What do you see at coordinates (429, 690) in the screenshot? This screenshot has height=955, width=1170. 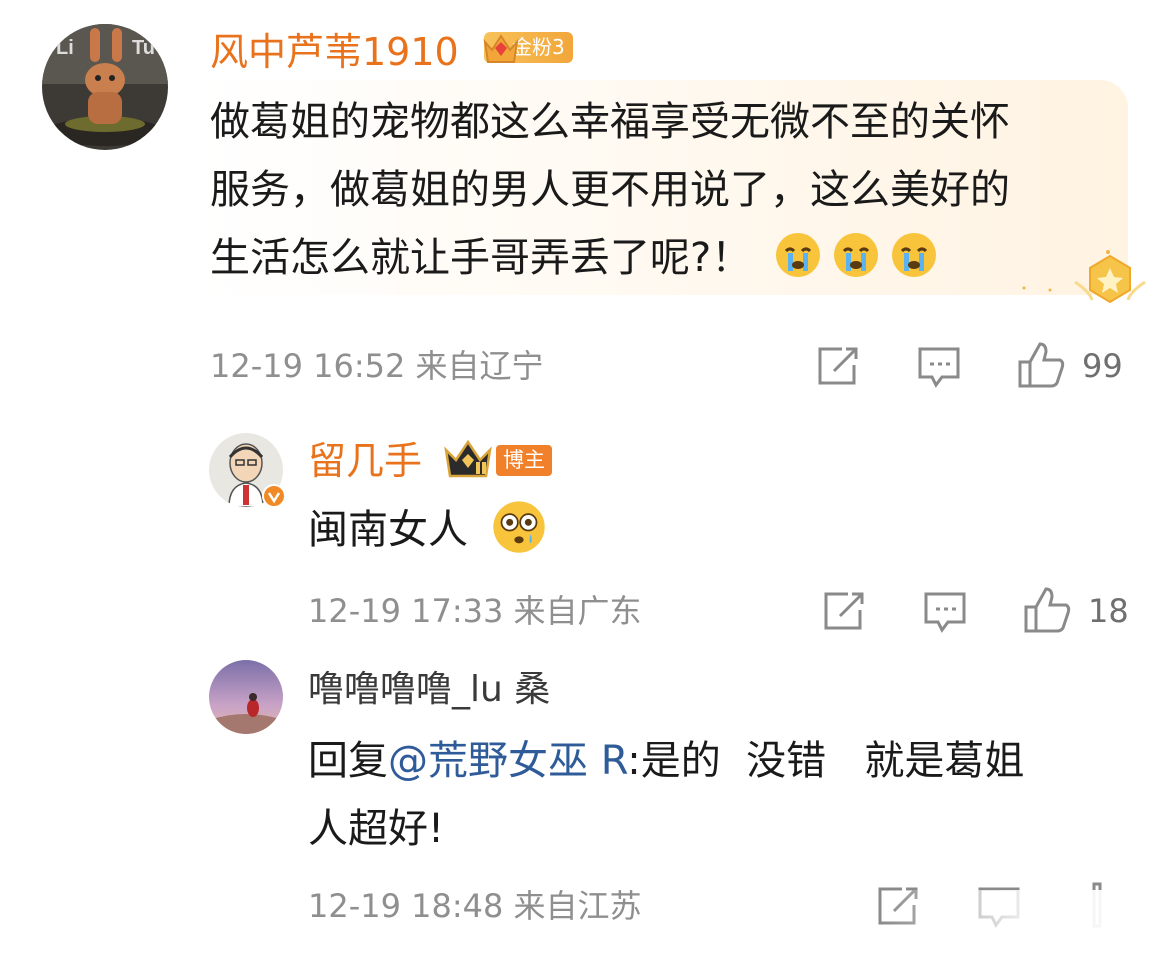 I see `comment-username: 噜噜噜噜_lu 桑` at bounding box center [429, 690].